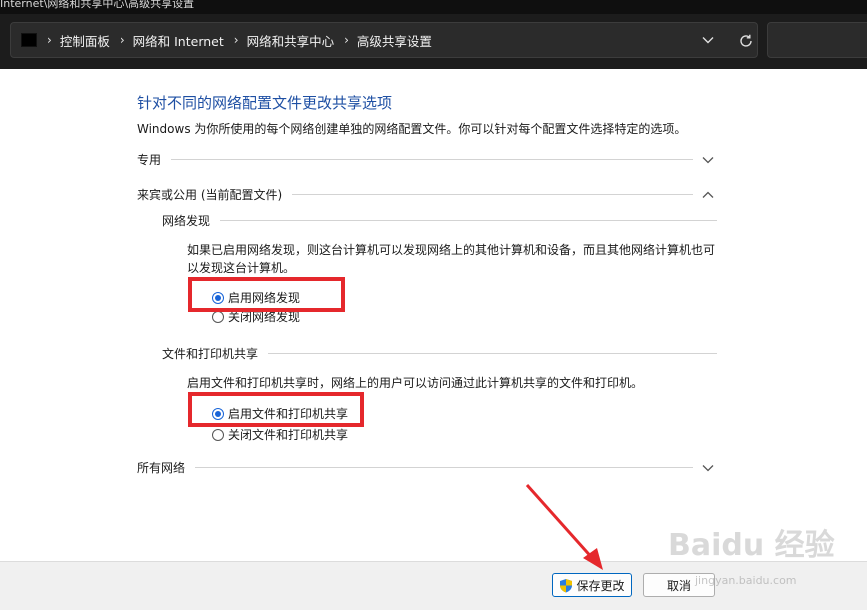 The image size is (867, 610). I want to click on radio-label: 启用网络发现, so click(264, 298).